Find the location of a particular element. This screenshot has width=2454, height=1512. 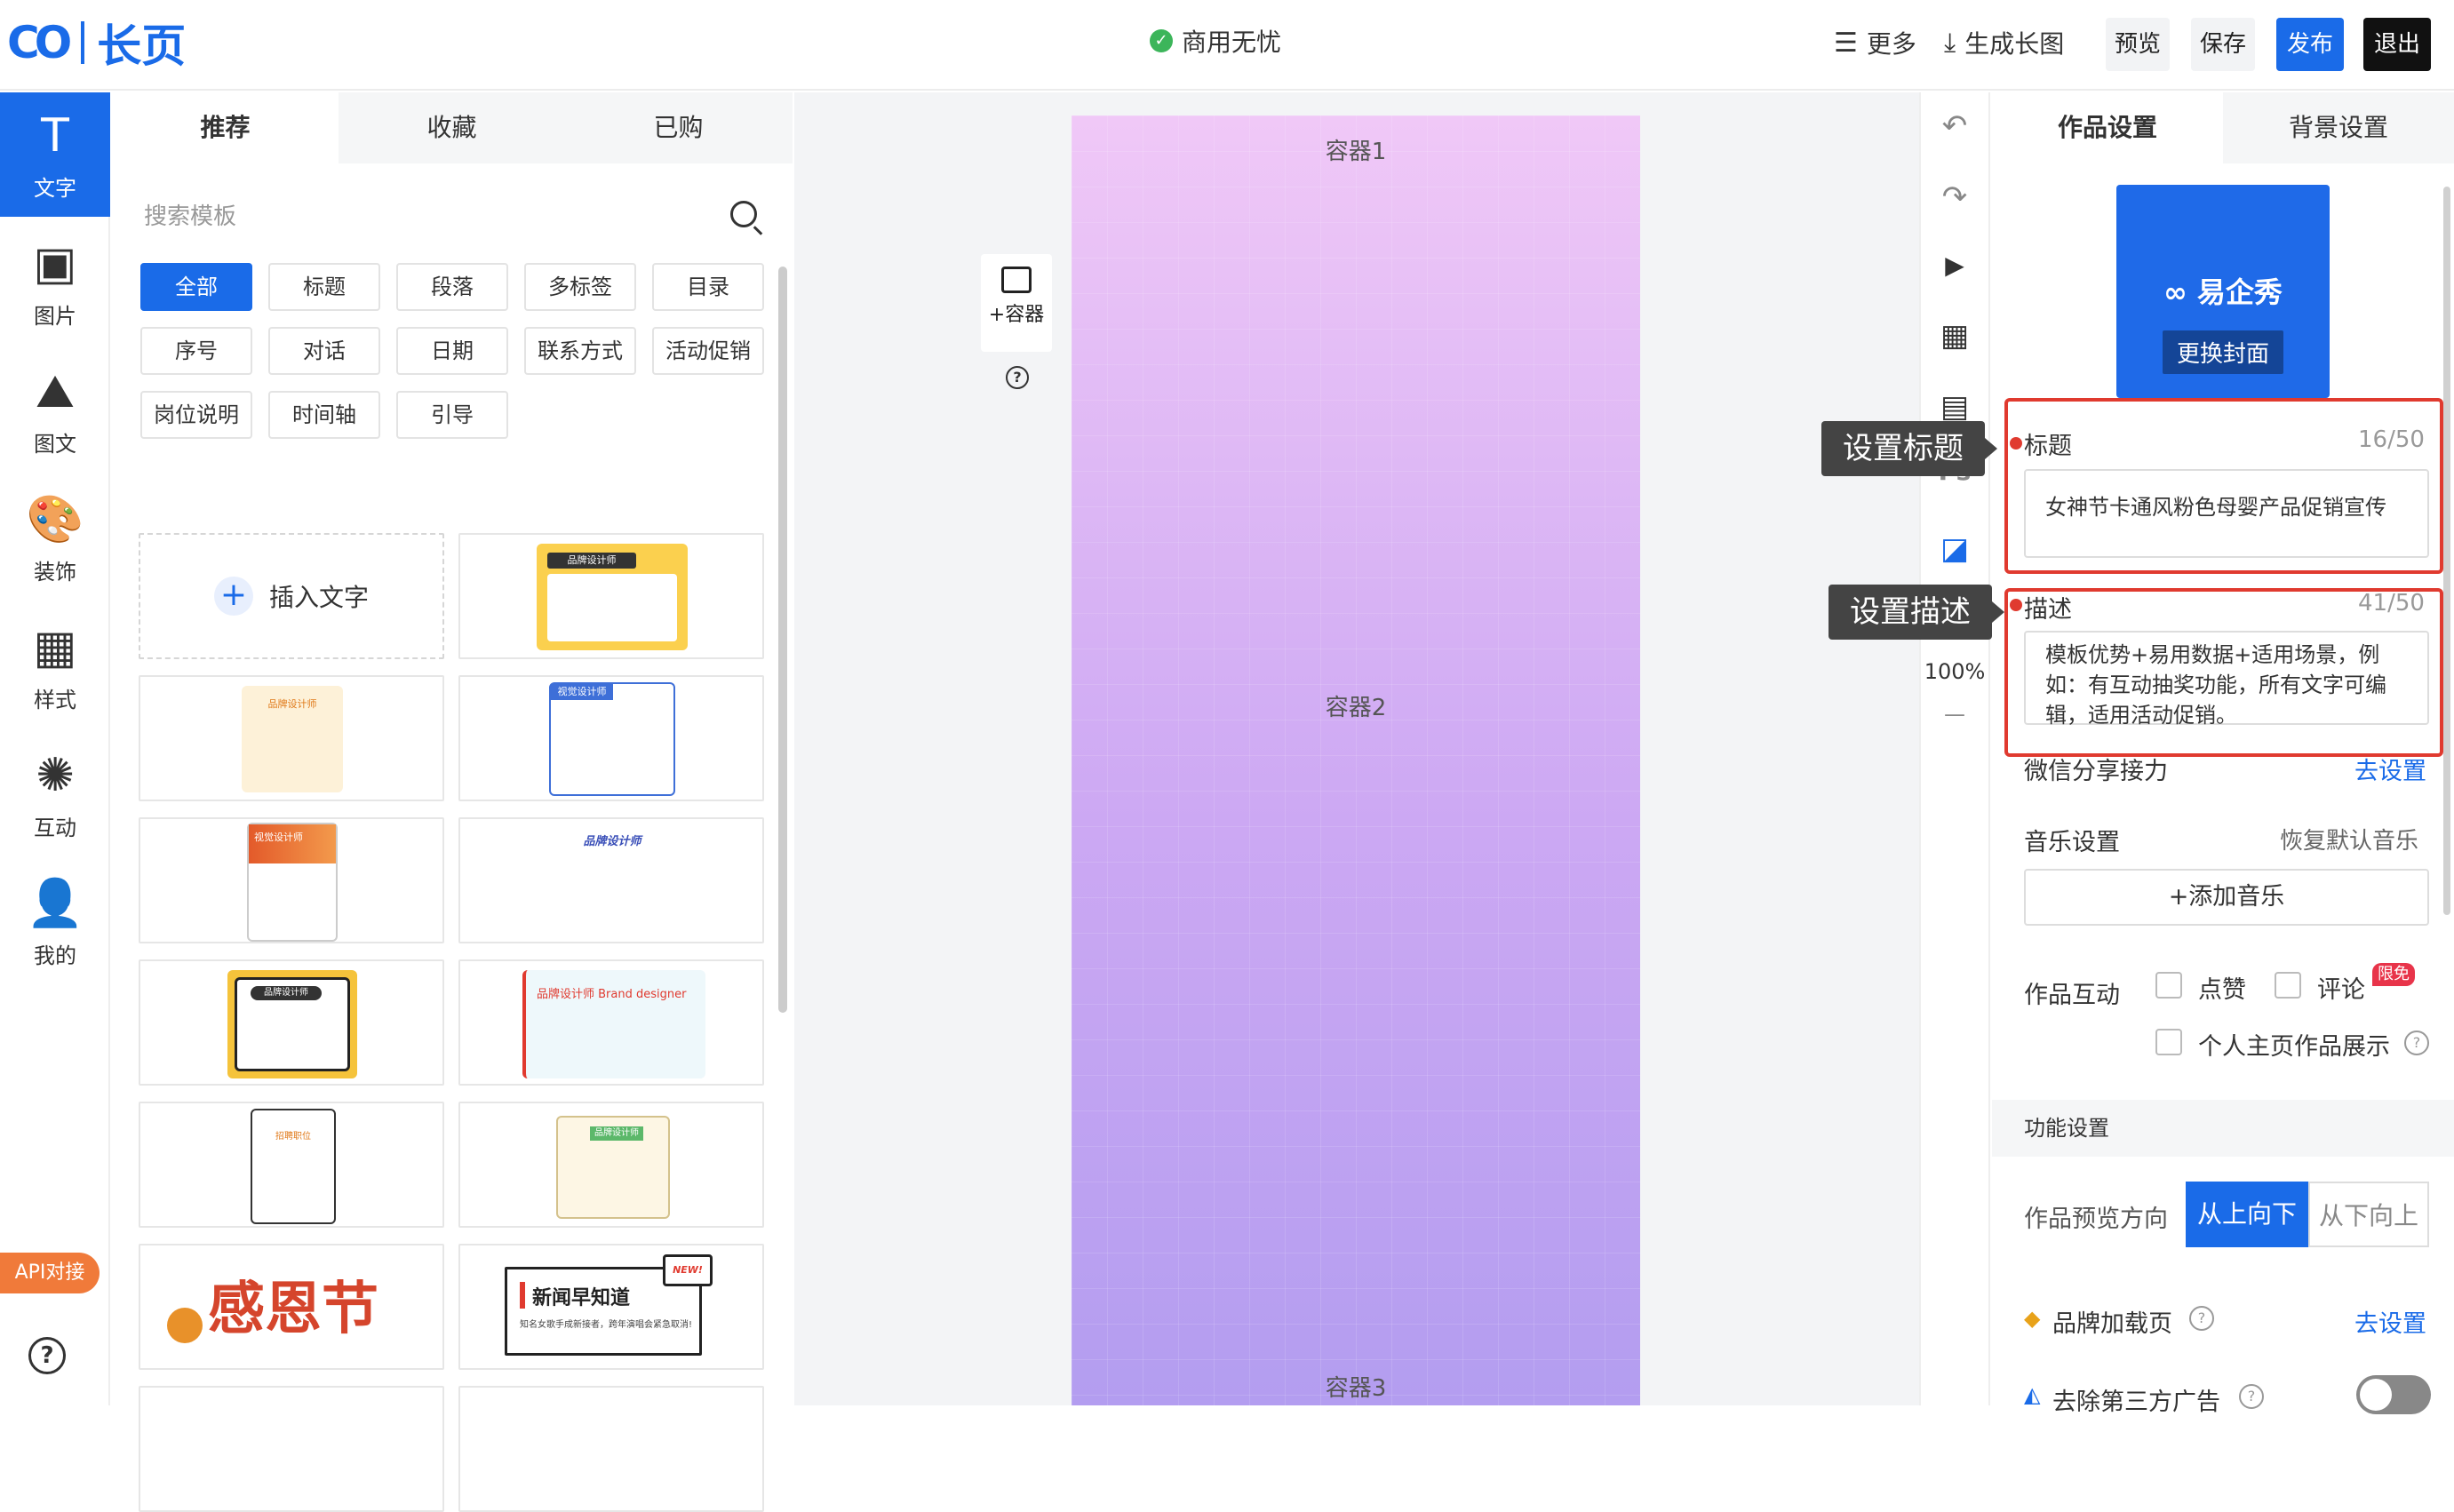

chip-title: 标题 is located at coordinates (324, 287).